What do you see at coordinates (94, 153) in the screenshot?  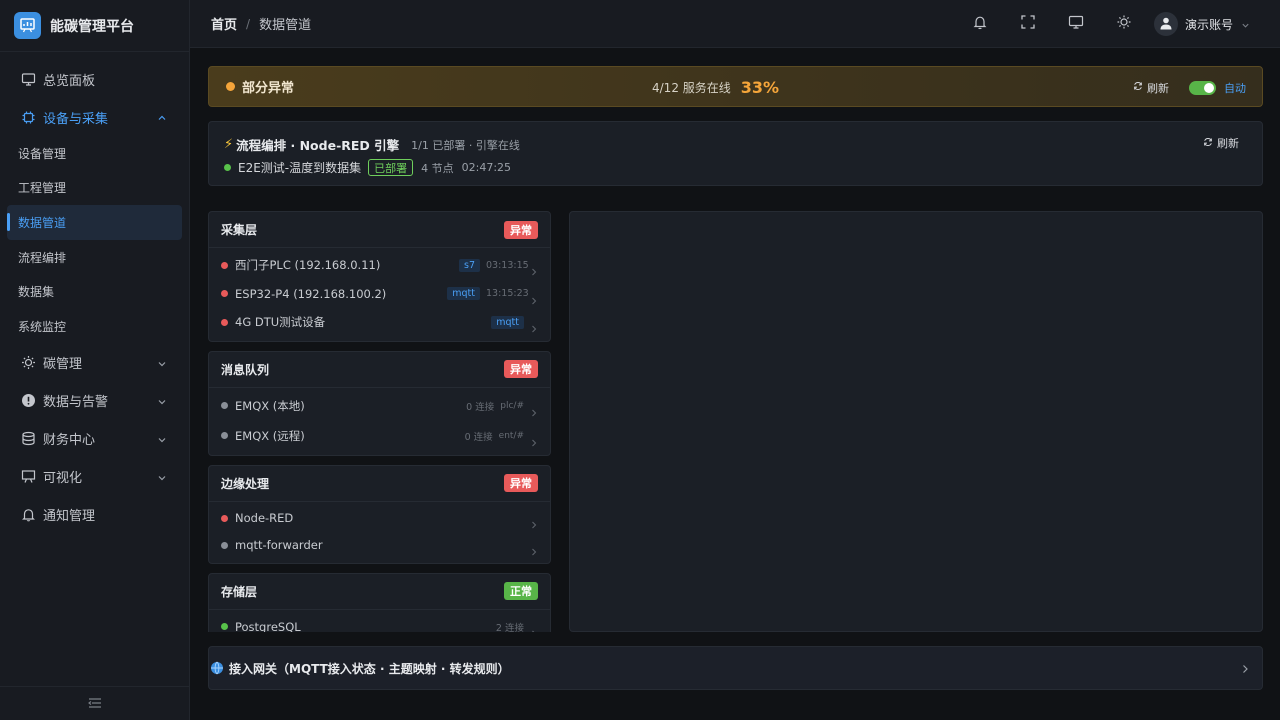 I see `sidebar-subitem-device-management: 设备管理` at bounding box center [94, 153].